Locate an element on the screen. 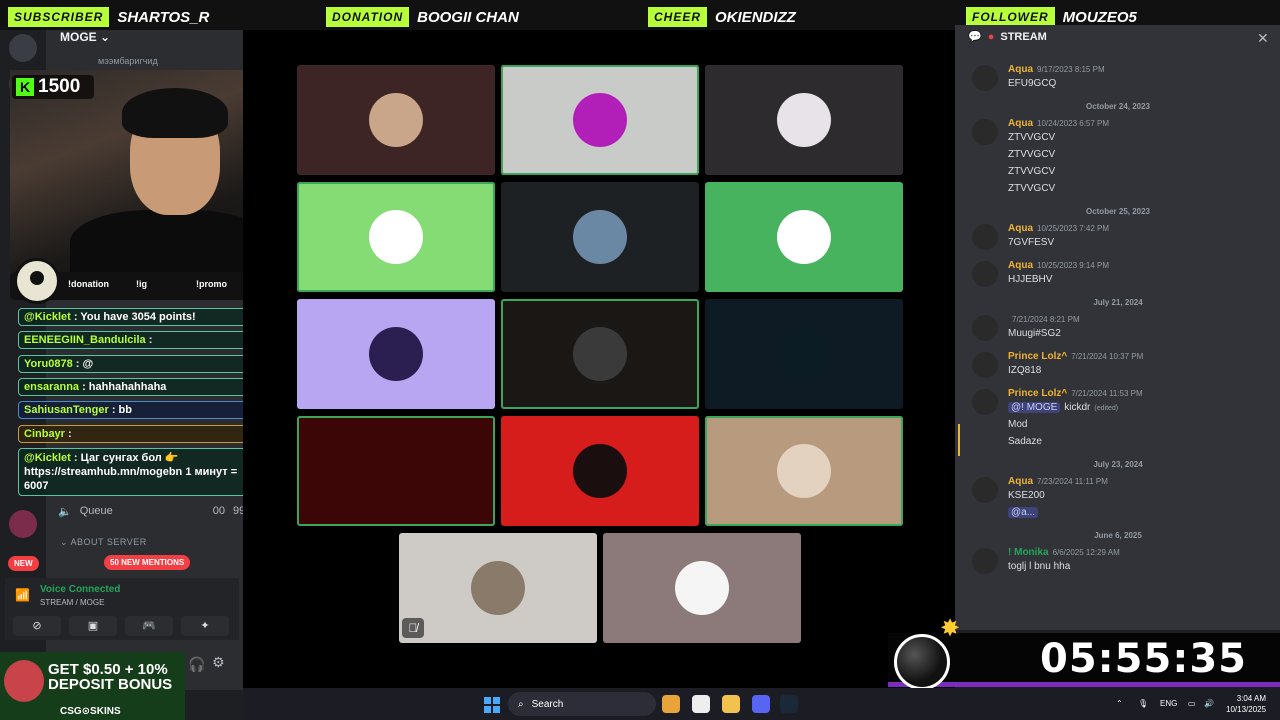  spark-icon: ✸ is located at coordinates (950, 628).